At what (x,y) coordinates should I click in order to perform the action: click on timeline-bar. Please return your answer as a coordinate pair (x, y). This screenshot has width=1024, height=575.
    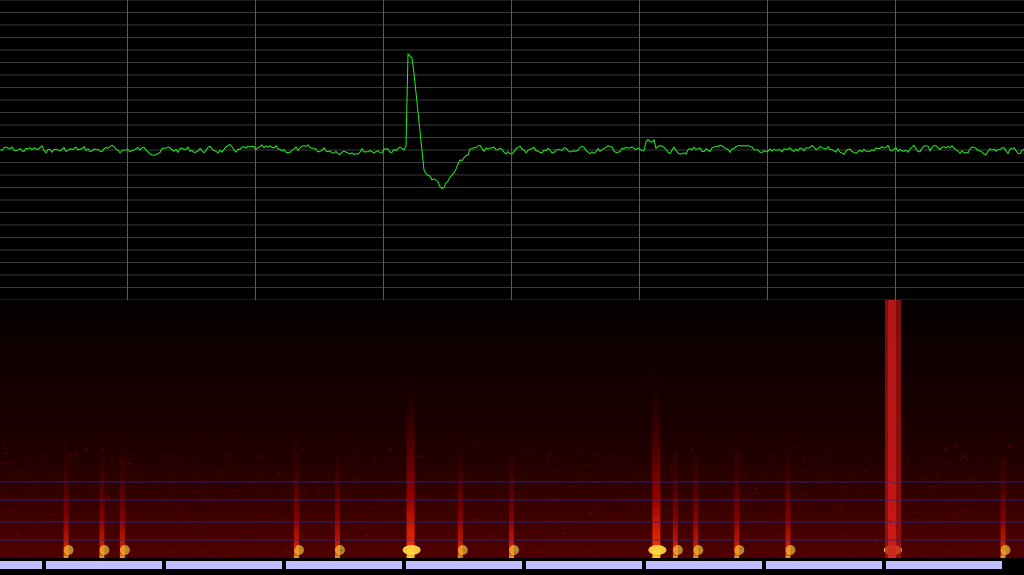
    Looking at the image, I should click on (512, 566).